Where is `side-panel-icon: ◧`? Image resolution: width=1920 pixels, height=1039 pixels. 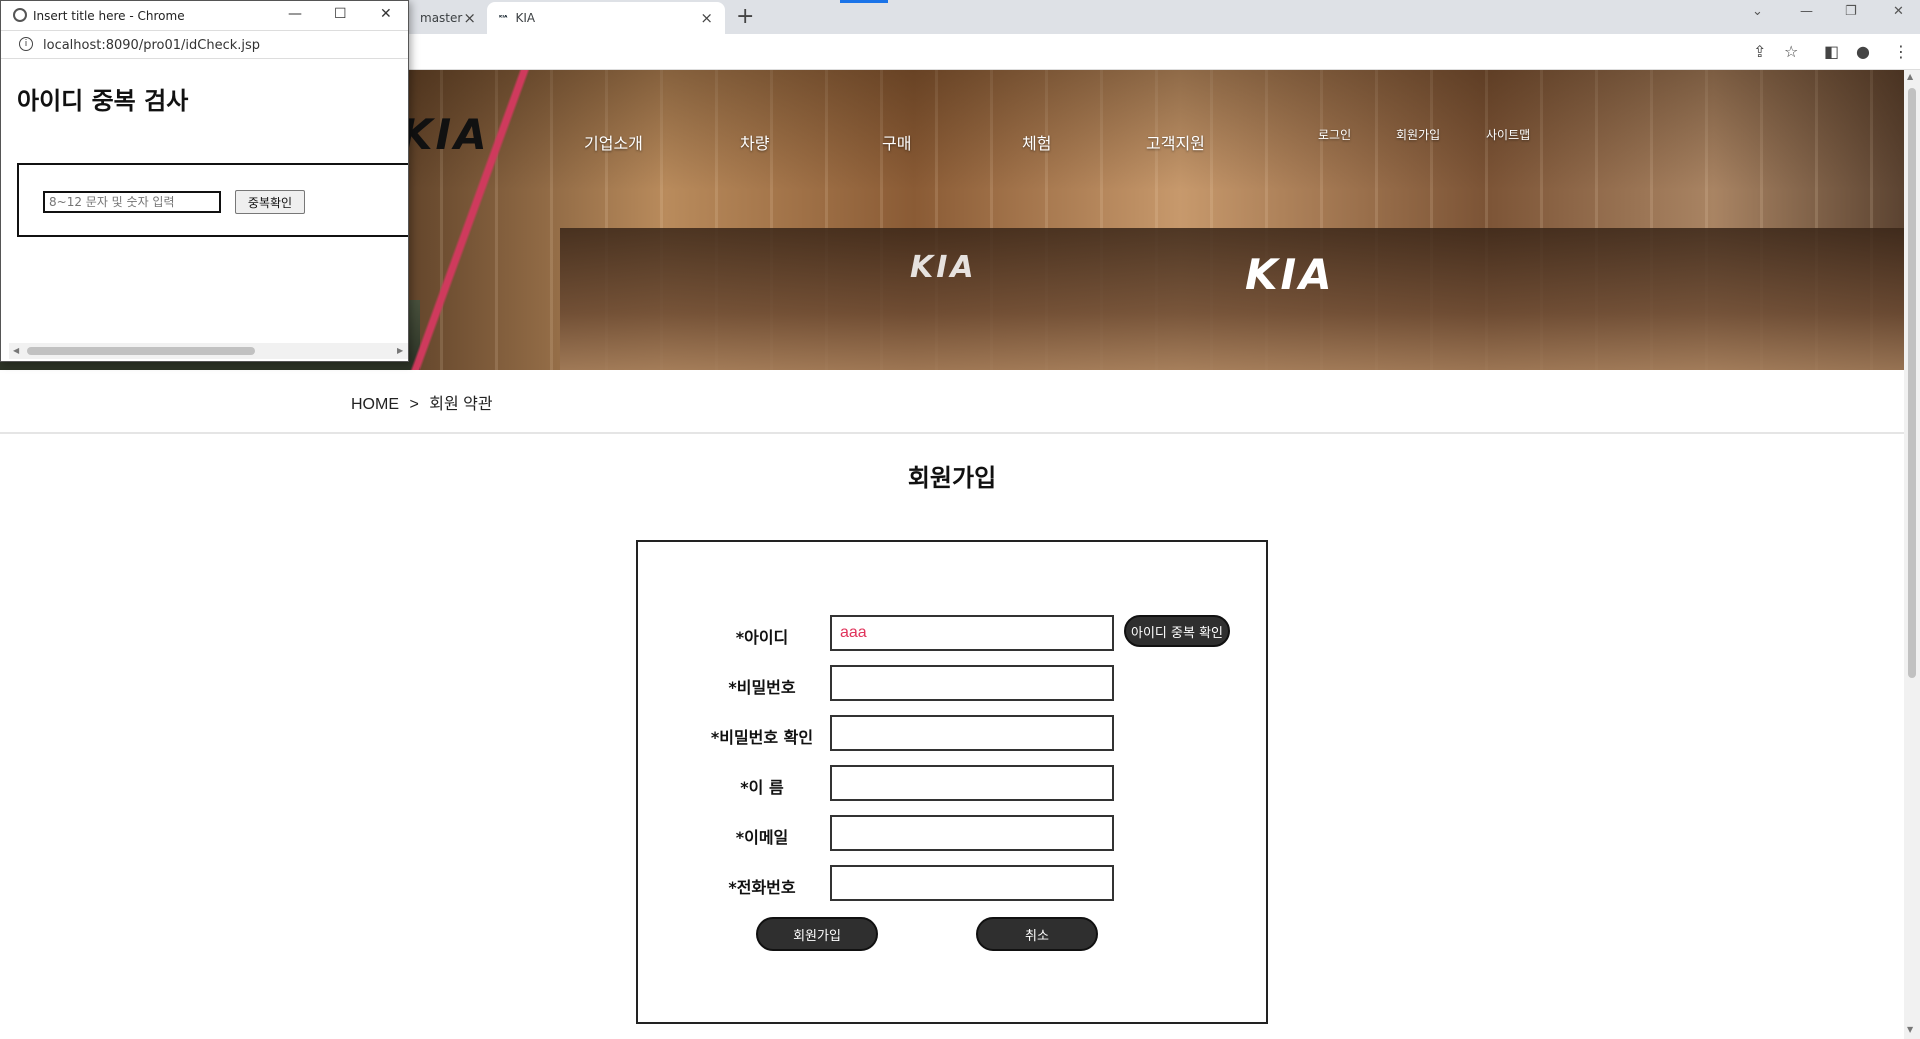
side-panel-icon: ◧ is located at coordinates (1831, 51).